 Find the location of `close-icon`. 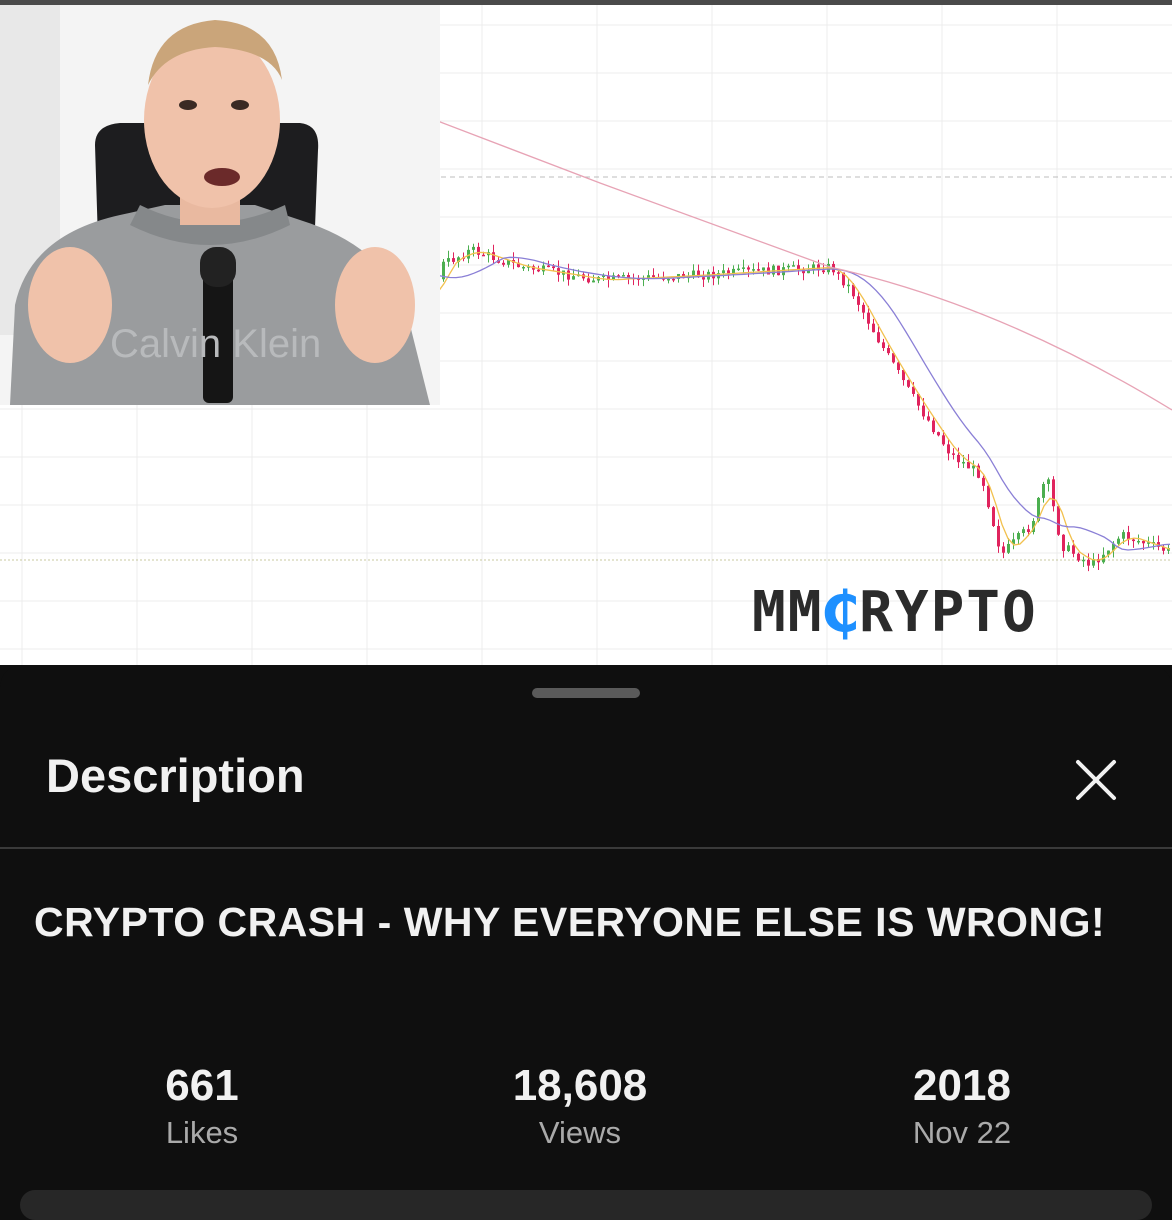

close-icon is located at coordinates (1096, 780).